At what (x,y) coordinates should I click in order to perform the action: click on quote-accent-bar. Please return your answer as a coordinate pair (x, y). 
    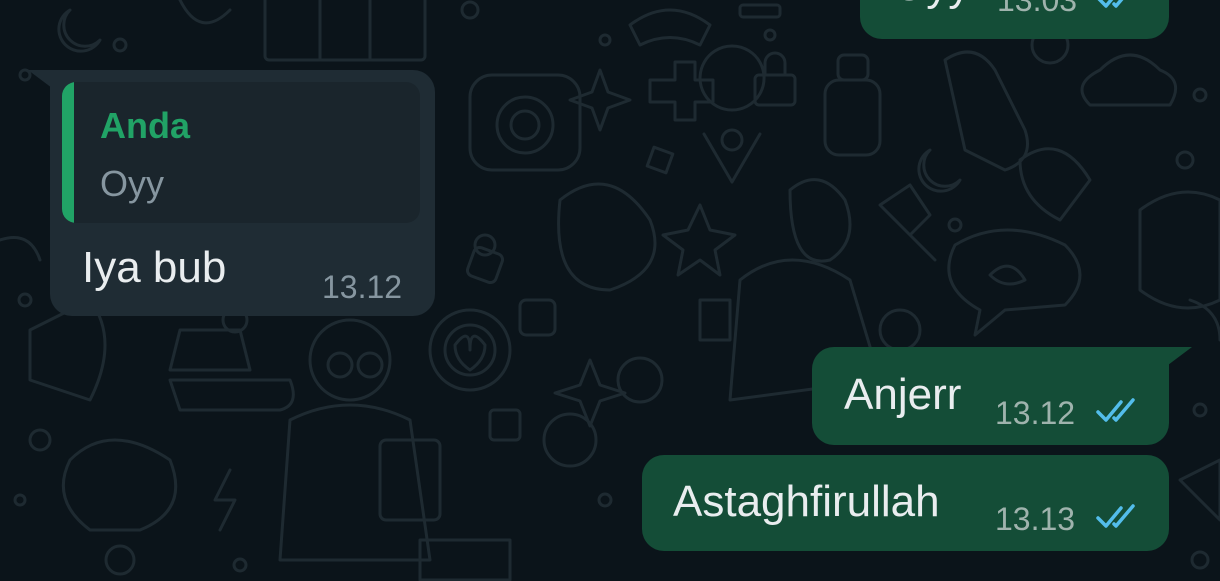
    Looking at the image, I should click on (68, 152).